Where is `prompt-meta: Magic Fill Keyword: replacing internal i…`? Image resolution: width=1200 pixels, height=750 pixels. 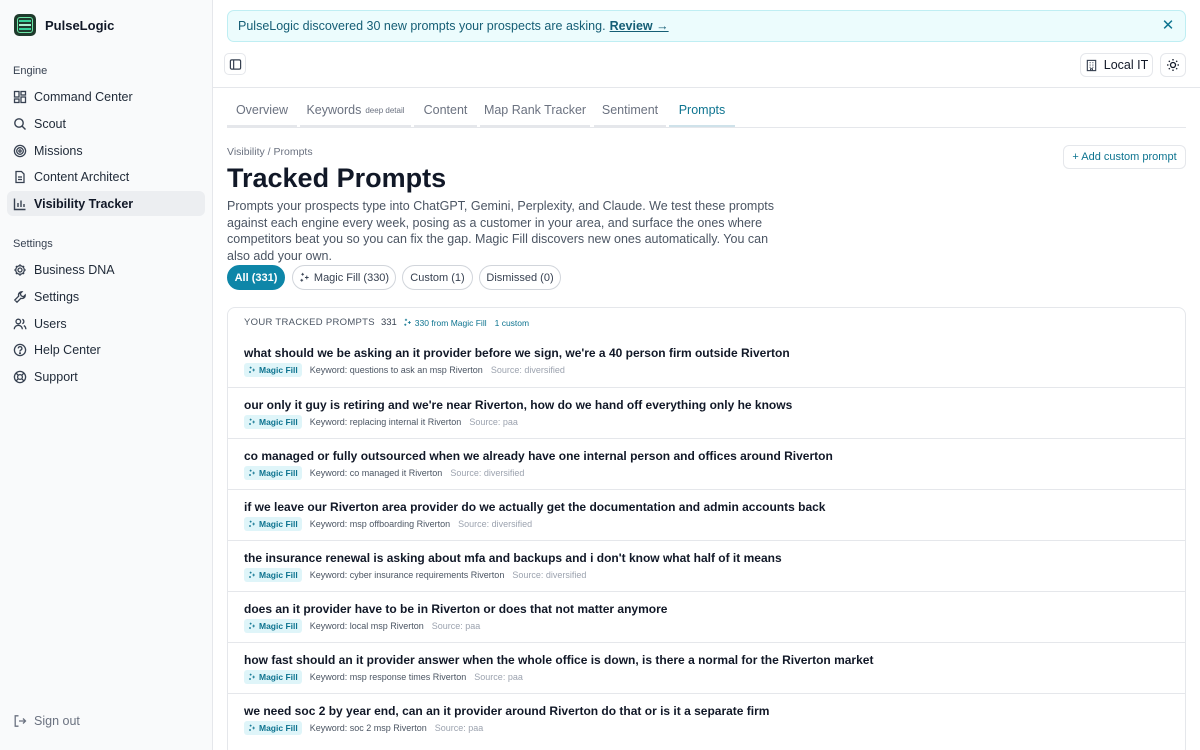 prompt-meta: Magic Fill Keyword: replacing internal i… is located at coordinates (381, 422).